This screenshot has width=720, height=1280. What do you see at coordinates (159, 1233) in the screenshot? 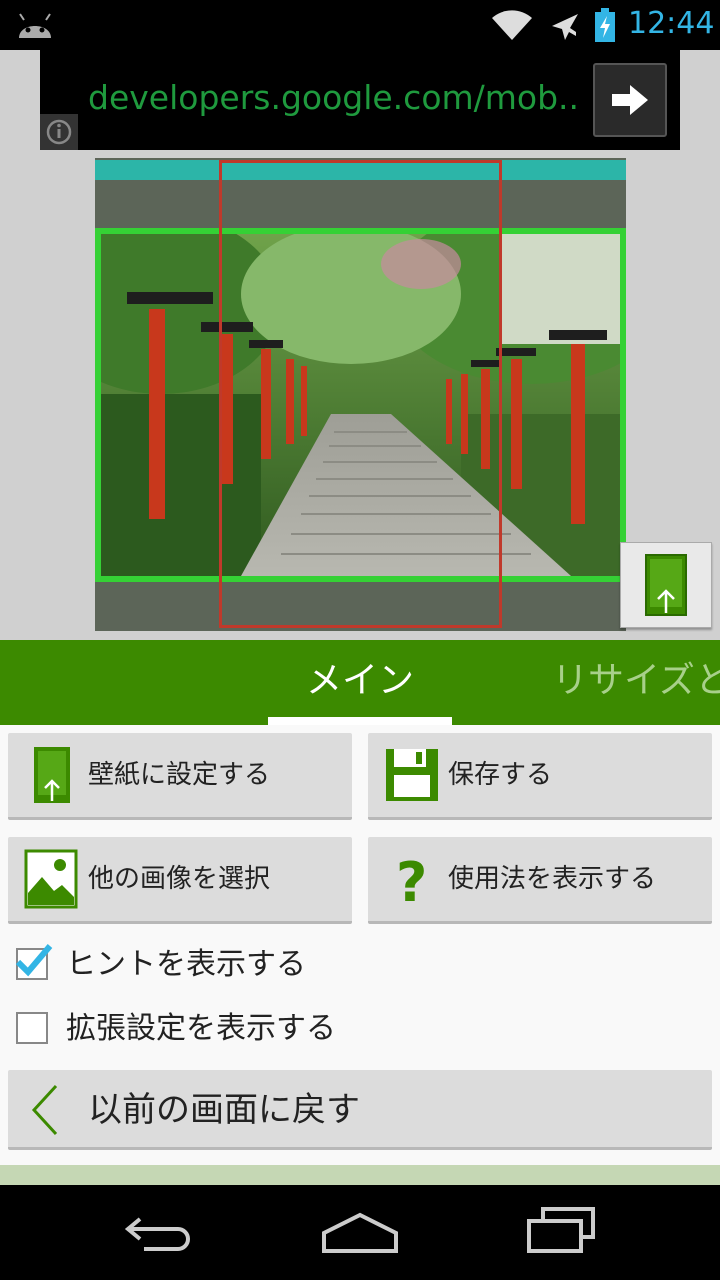
I see `back-icon` at bounding box center [159, 1233].